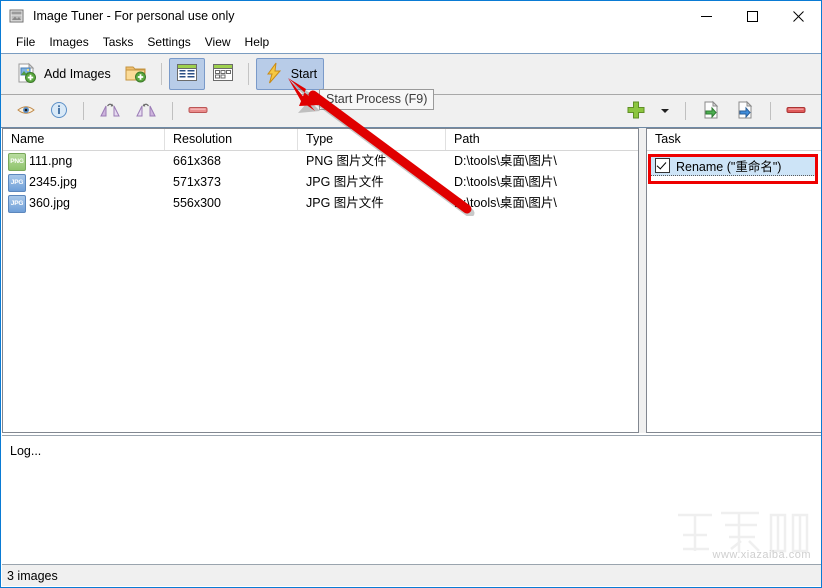 The image size is (822, 588). I want to click on add-task-dropdown-button, so click(665, 111).